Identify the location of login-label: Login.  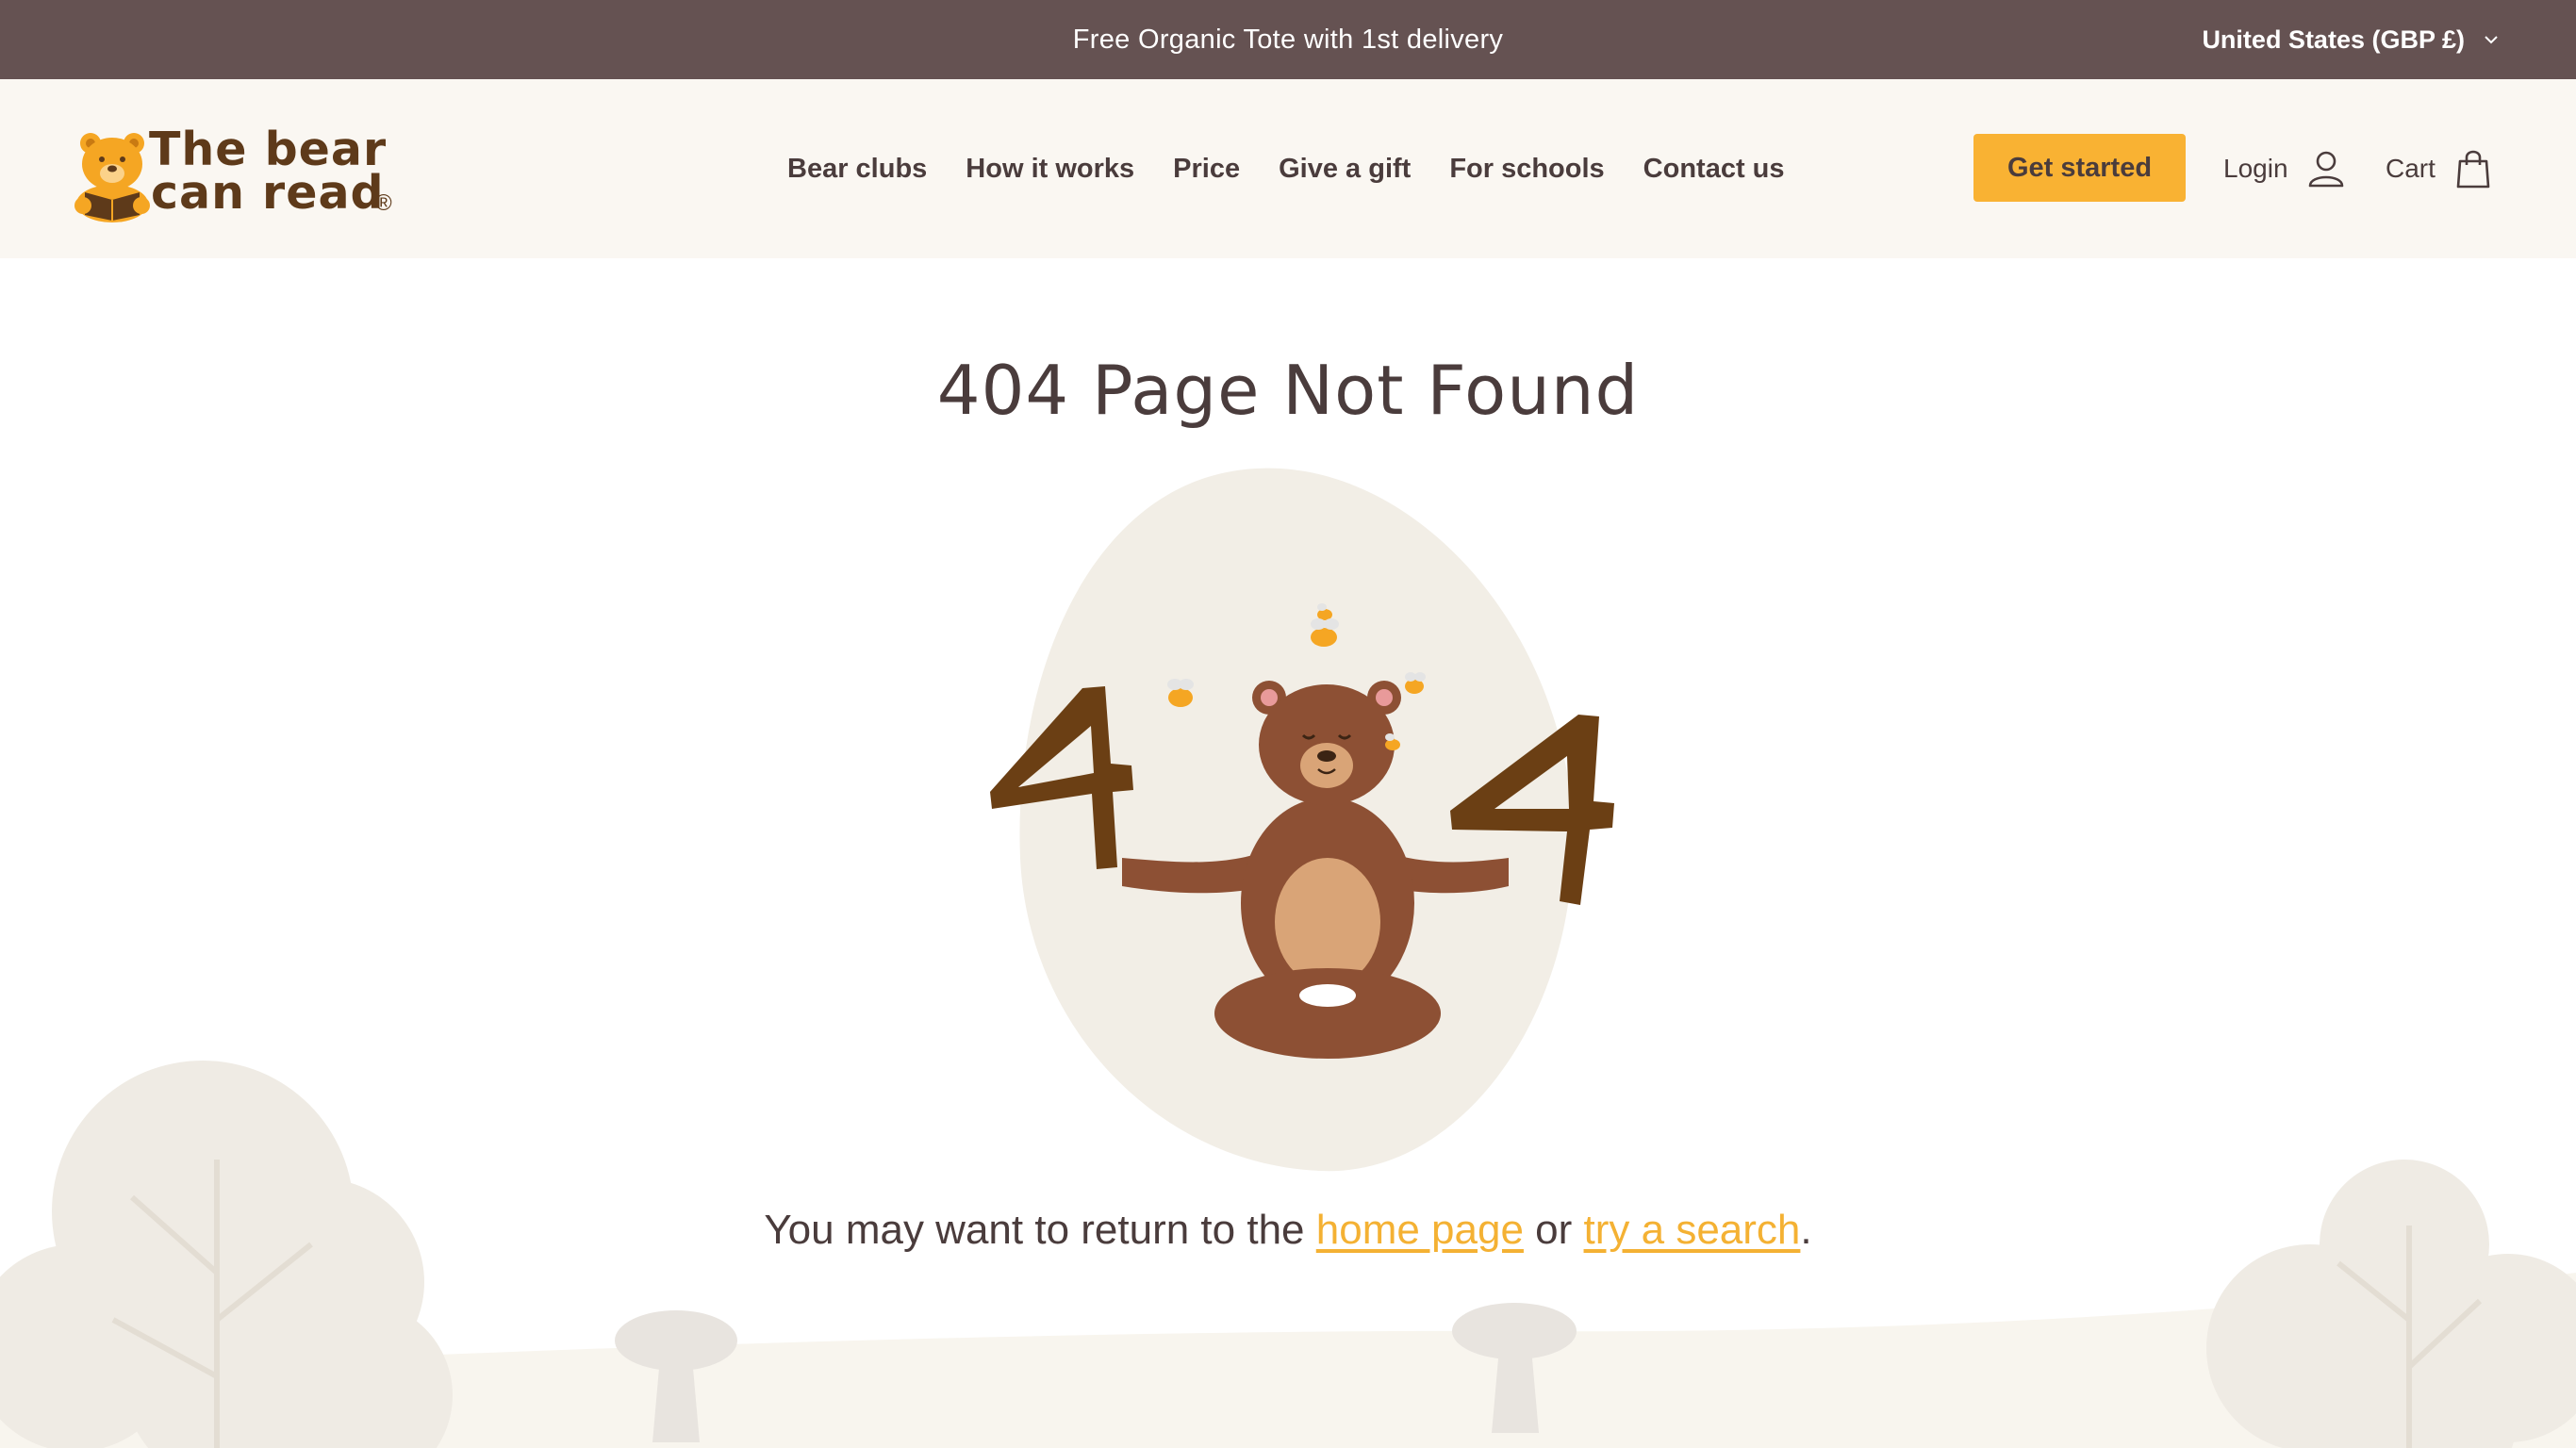
(2255, 168).